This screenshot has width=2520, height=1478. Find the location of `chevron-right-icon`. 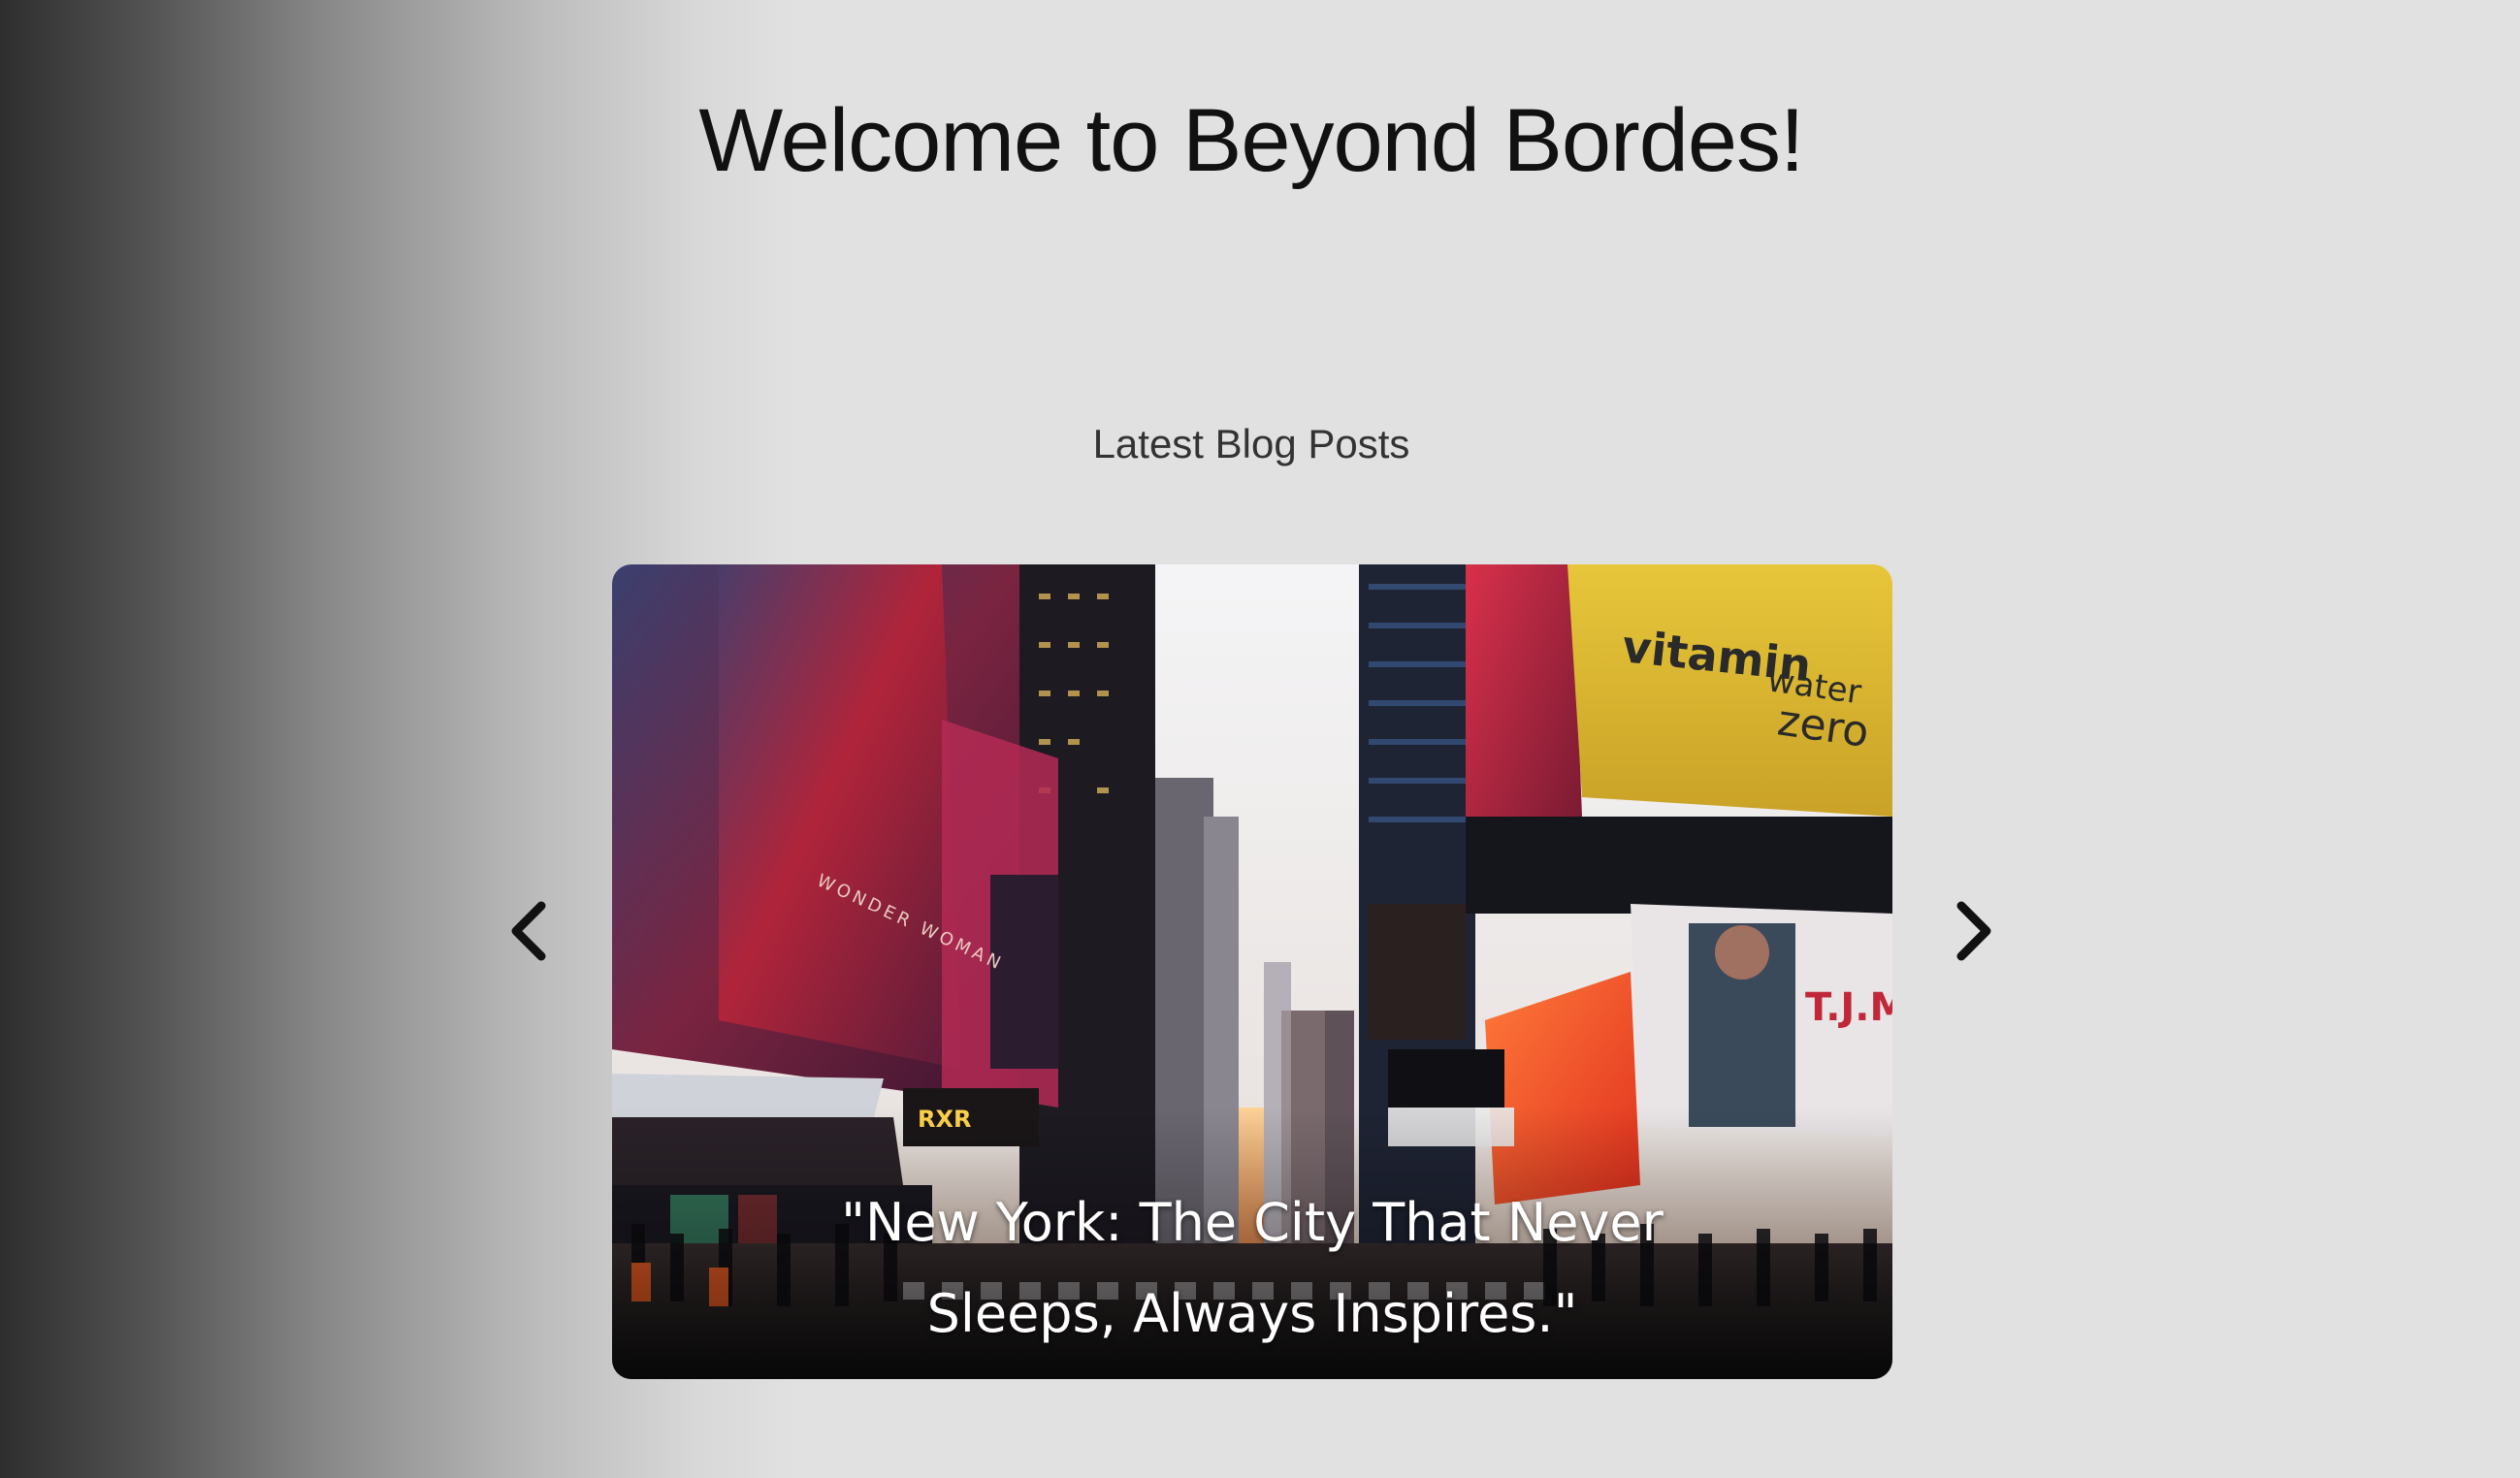

chevron-right-icon is located at coordinates (1973, 931).